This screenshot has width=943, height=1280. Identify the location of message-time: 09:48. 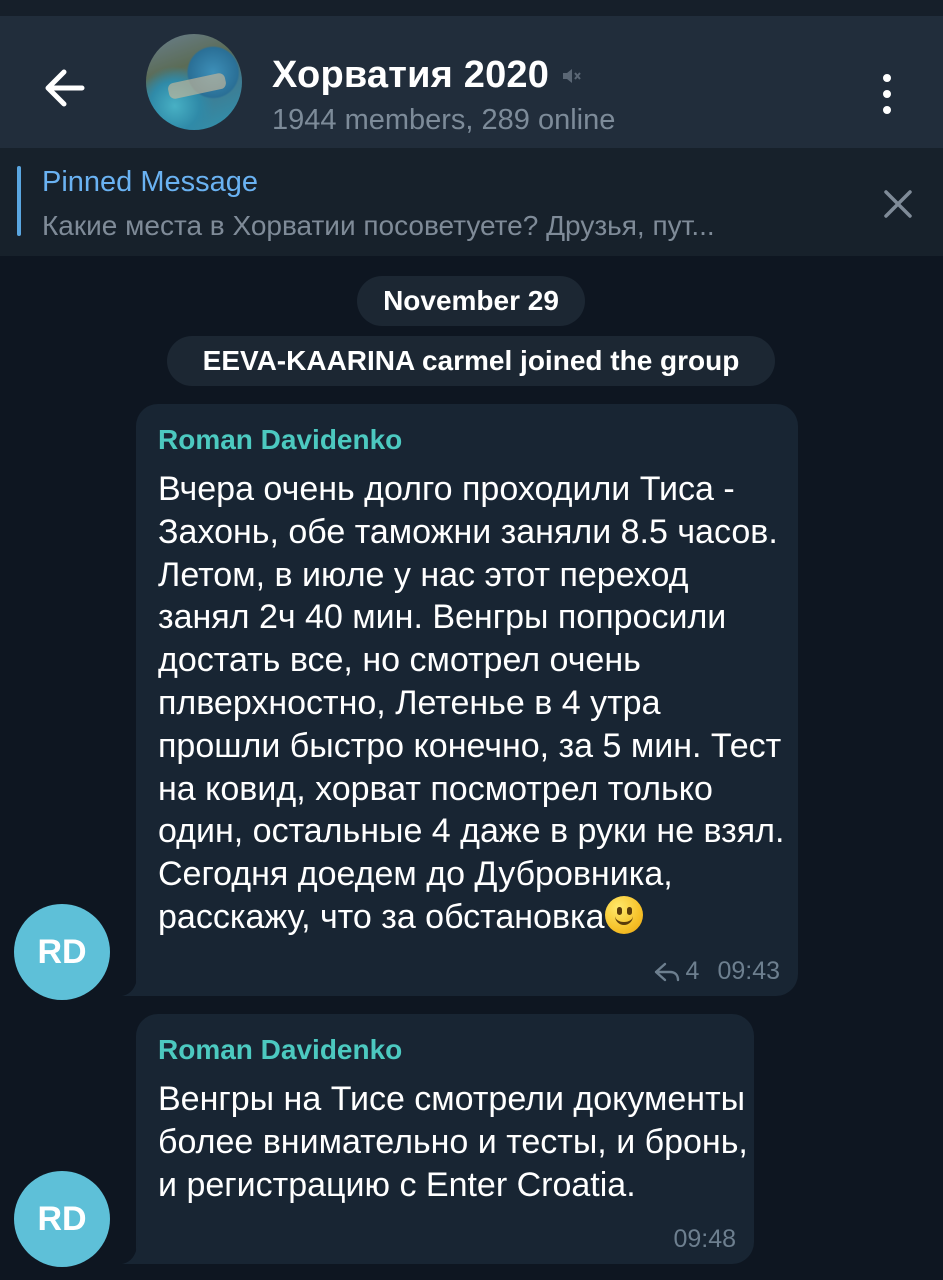
(704, 1239).